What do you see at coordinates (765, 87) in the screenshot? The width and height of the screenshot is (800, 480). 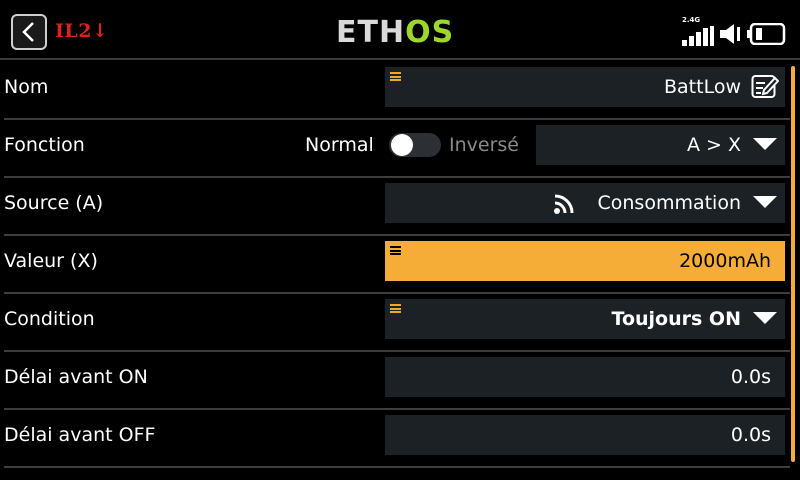 I see `edit-icon` at bounding box center [765, 87].